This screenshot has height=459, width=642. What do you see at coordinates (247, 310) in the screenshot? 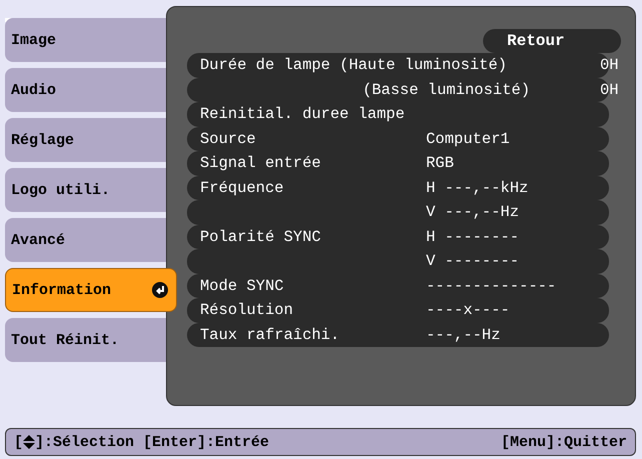
I see `info-label: Résolution` at bounding box center [247, 310].